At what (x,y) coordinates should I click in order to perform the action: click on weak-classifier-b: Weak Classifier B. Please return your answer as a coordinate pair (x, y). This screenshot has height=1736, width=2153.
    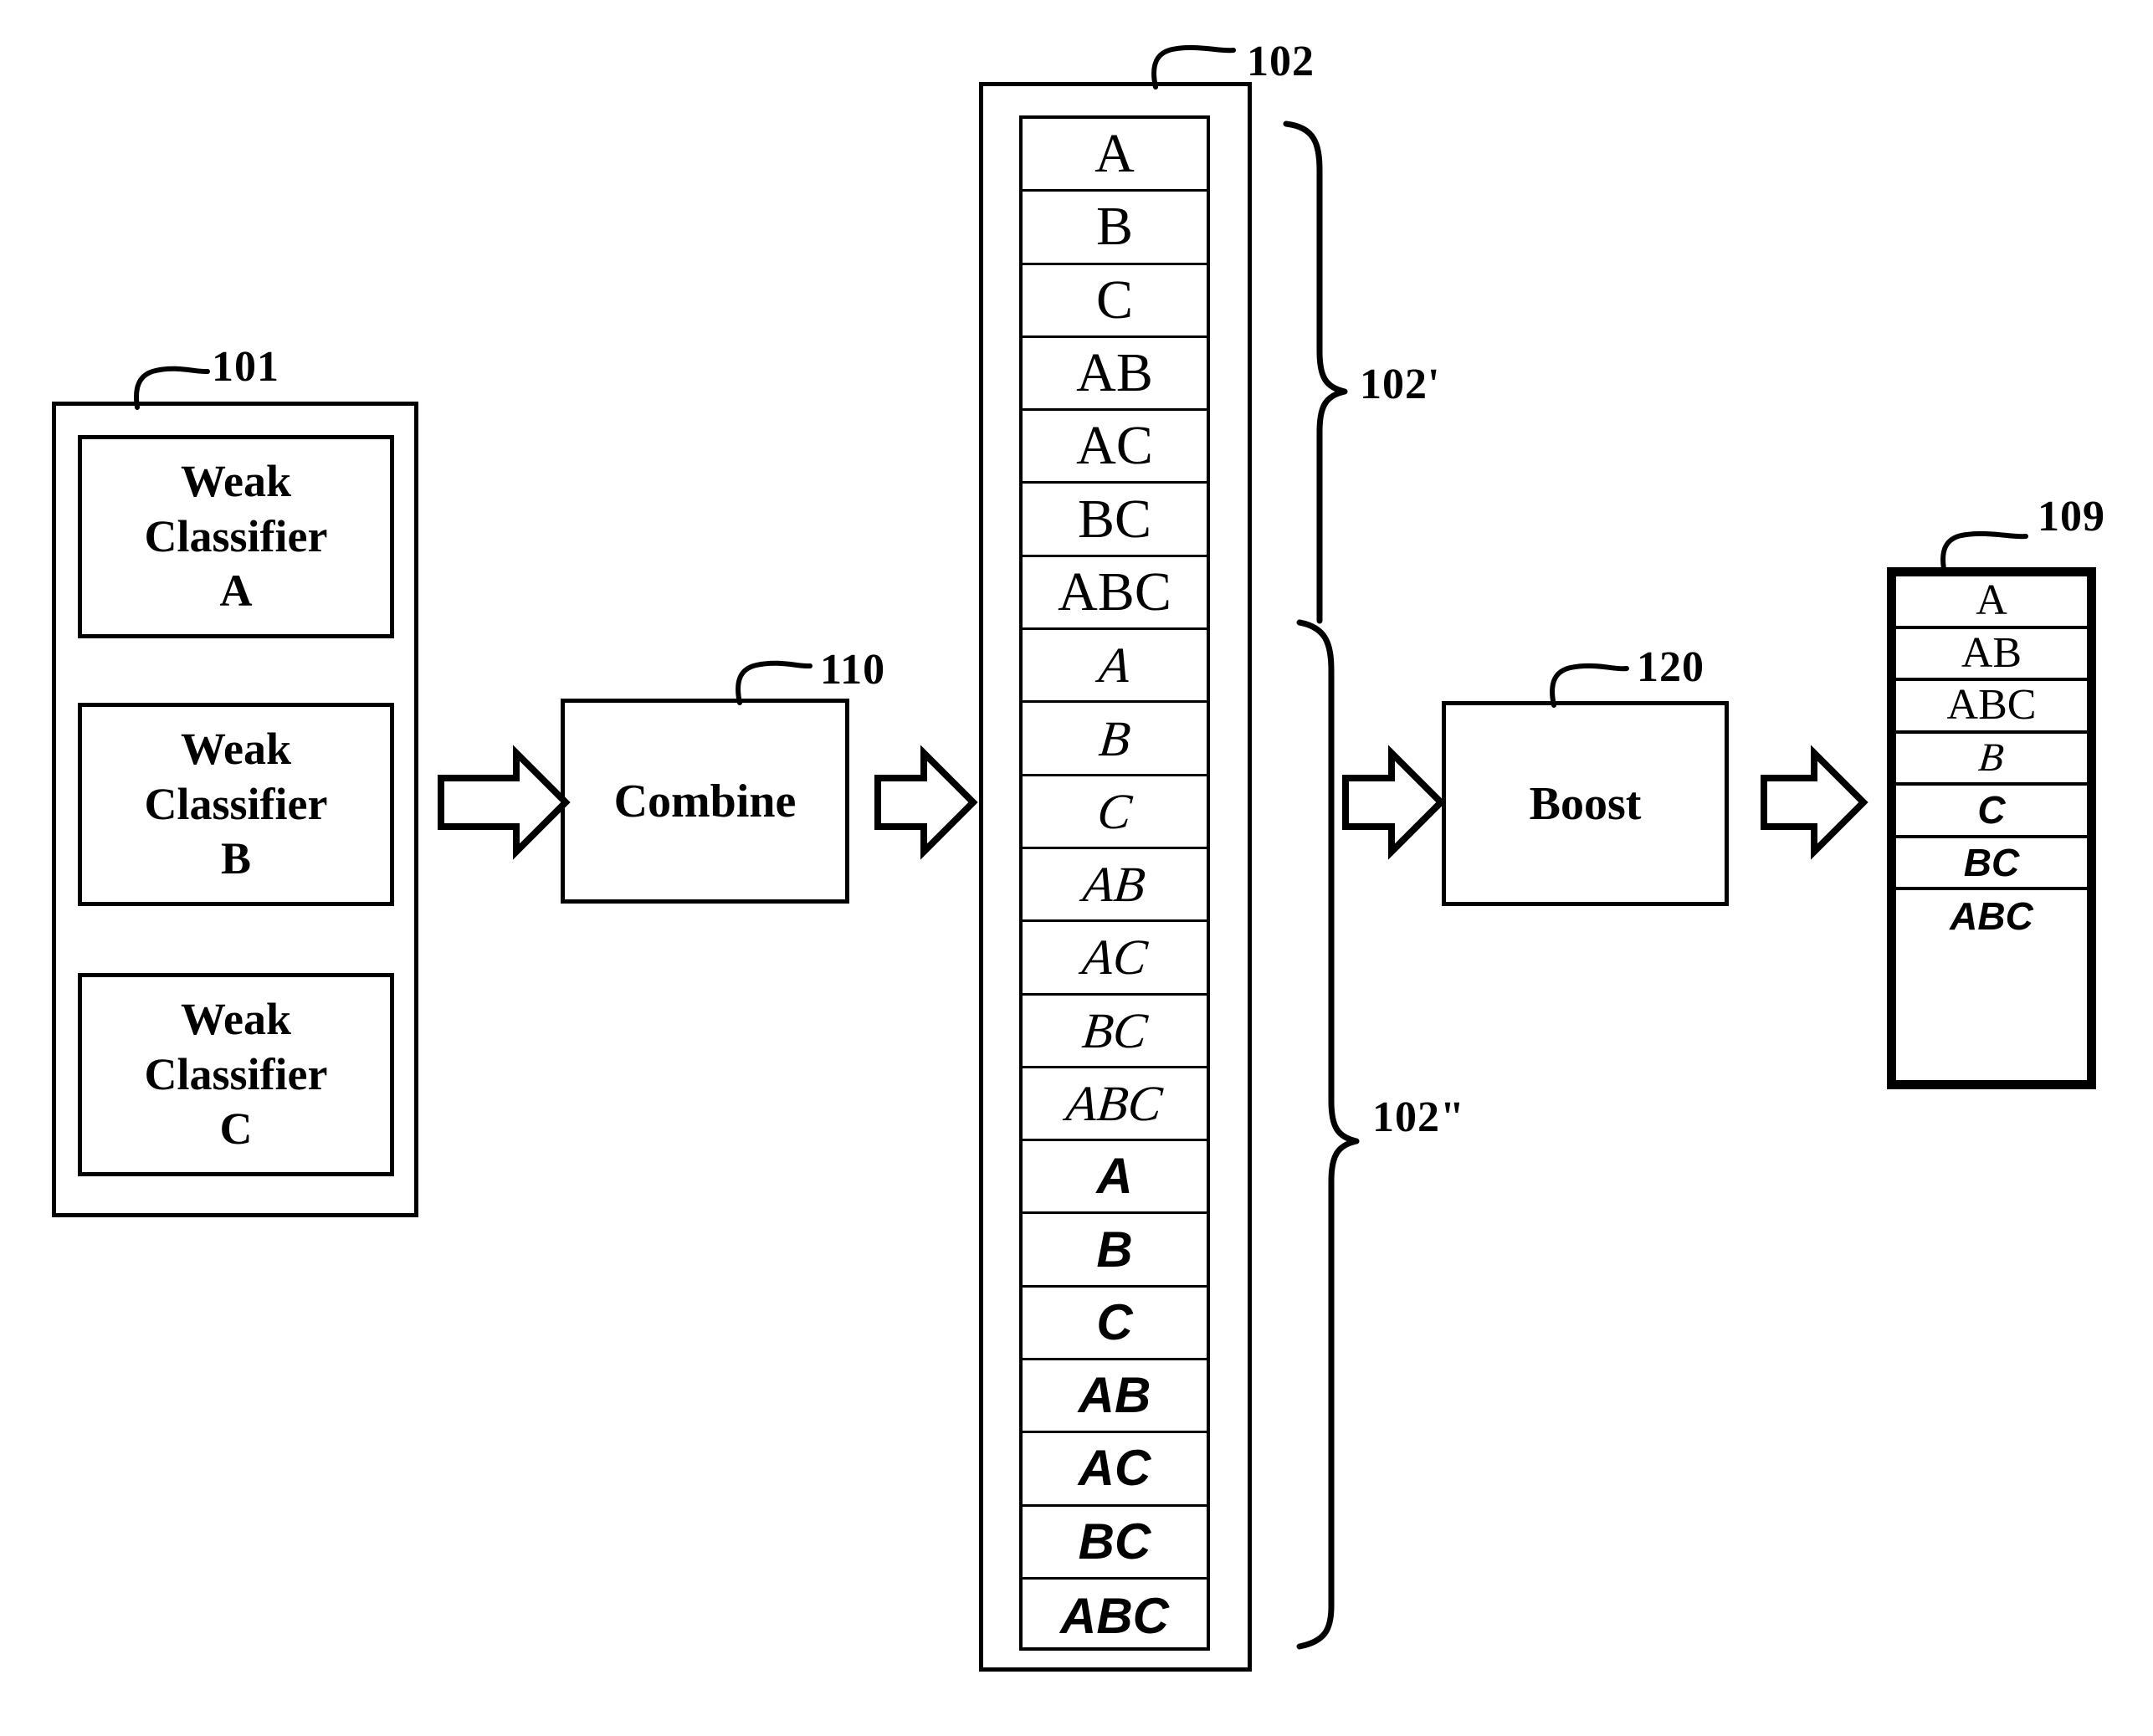
    Looking at the image, I should click on (236, 804).